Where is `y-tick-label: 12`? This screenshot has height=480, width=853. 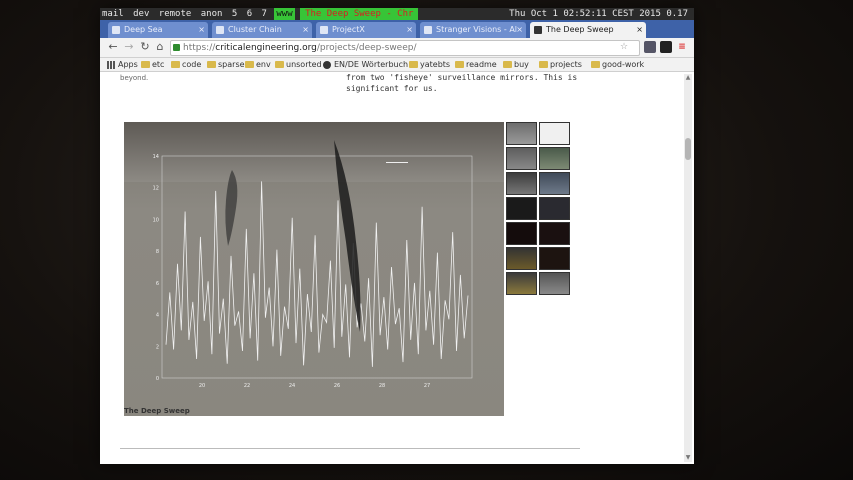 y-tick-label: 12 is located at coordinates (156, 189).